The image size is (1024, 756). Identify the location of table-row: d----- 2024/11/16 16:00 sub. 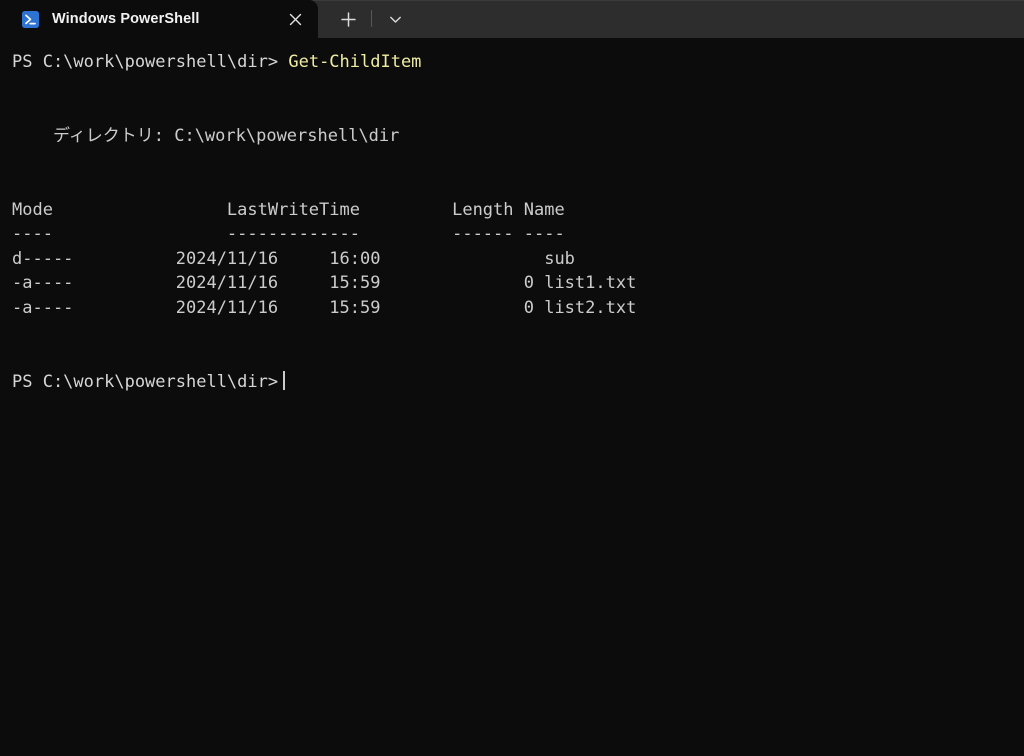
(293, 258).